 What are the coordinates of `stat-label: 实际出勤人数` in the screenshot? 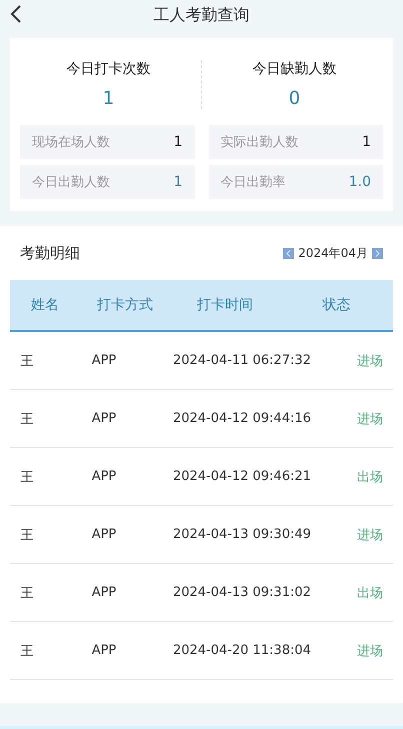 It's located at (259, 142).